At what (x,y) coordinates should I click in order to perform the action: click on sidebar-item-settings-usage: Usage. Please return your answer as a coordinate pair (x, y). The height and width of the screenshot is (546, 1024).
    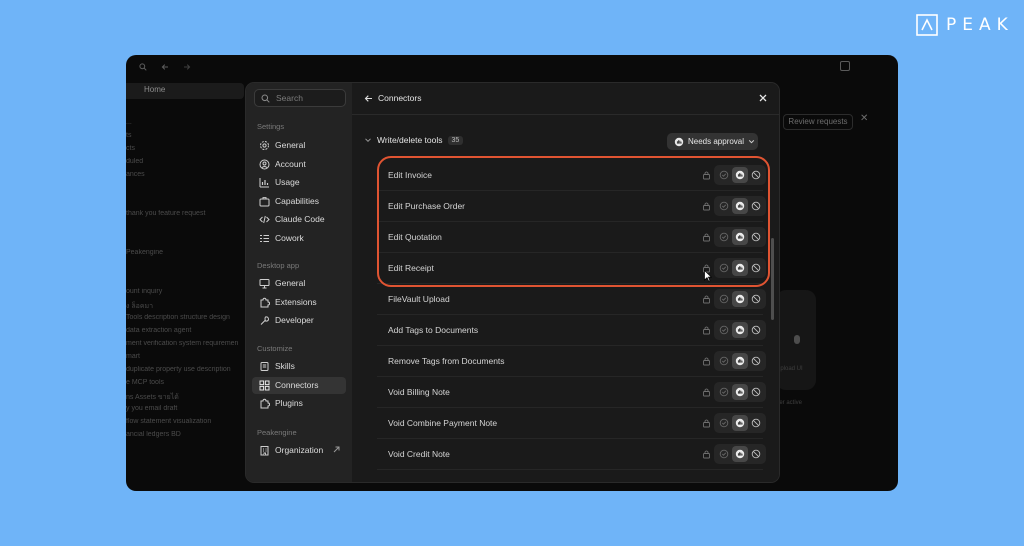
    Looking at the image, I should click on (299, 182).